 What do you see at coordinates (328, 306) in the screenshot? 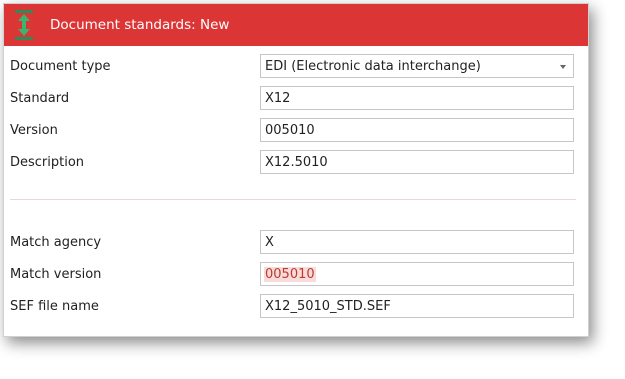
I see `sef-file-name-value: X12_5010_STD.SEF` at bounding box center [328, 306].